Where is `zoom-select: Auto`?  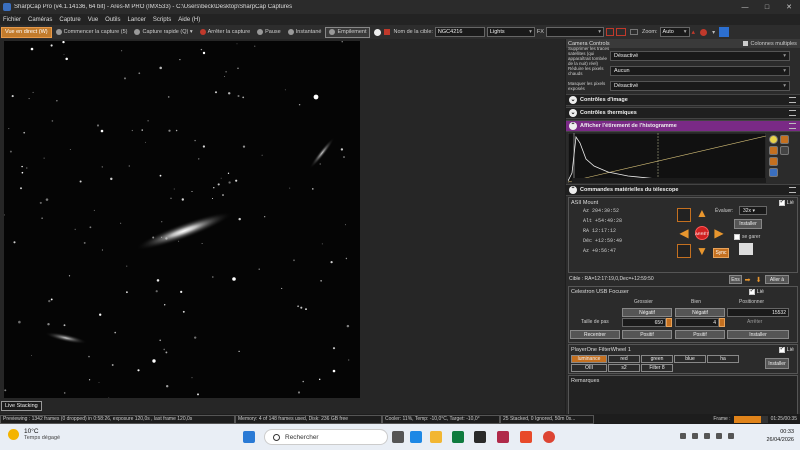
zoom-select: Auto is located at coordinates (674, 32).